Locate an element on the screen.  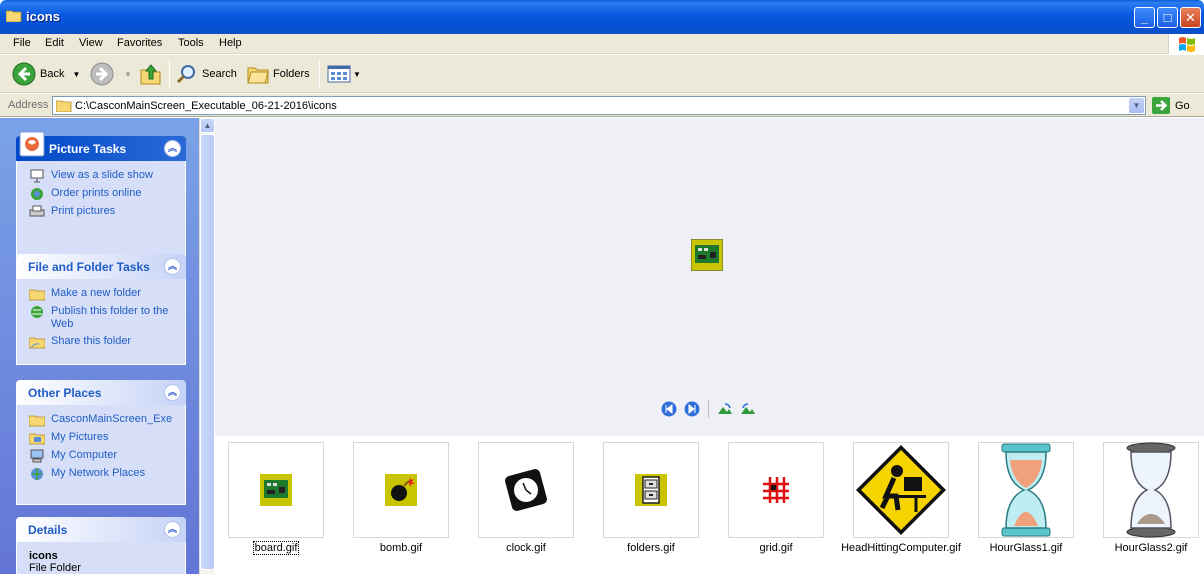
task-pane-scrollbar: ▲ is located at coordinates (207, 346).